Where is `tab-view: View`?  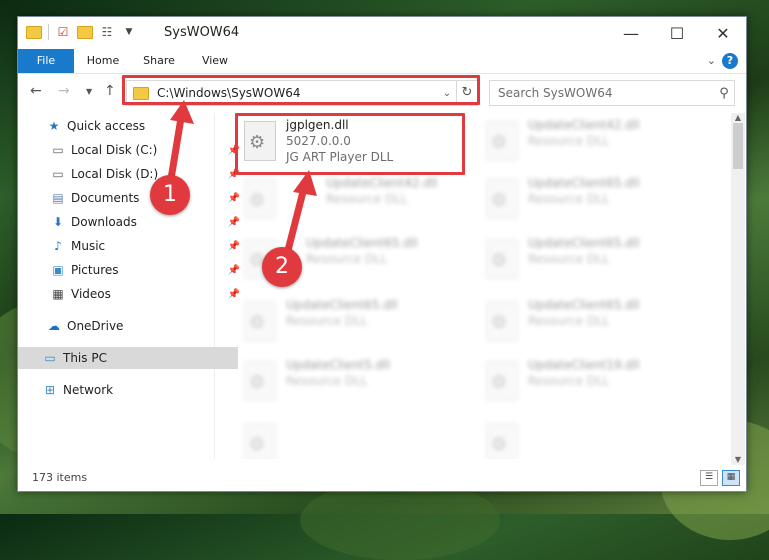
tab-view: View is located at coordinates (215, 61).